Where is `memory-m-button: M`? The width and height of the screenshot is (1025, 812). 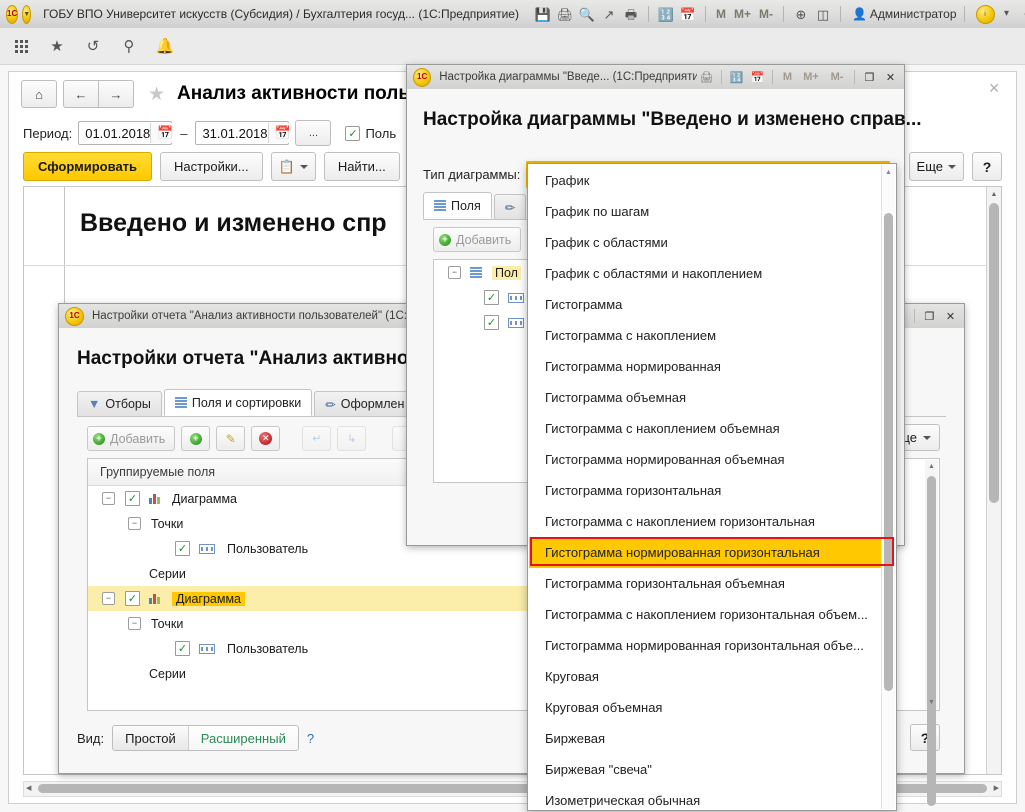 memory-m-button: M is located at coordinates (787, 77).